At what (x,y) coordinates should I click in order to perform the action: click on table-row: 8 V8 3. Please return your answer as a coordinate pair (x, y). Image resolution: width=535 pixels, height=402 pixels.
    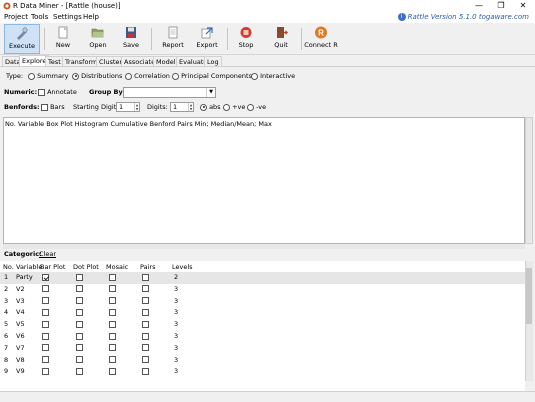
    Looking at the image, I should click on (262, 361).